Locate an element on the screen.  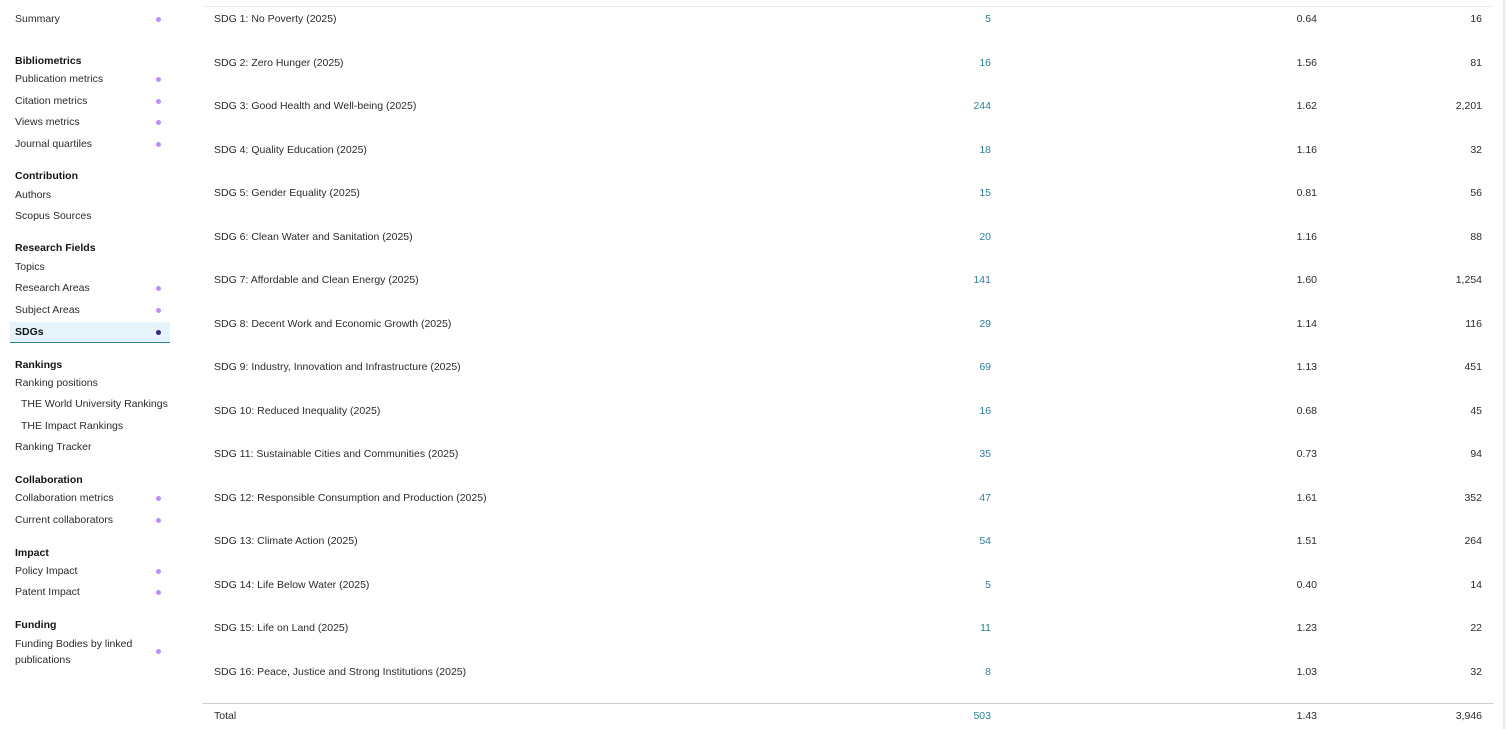
nav-item-ranking-positions: Ranking positions is located at coordinates (90, 383).